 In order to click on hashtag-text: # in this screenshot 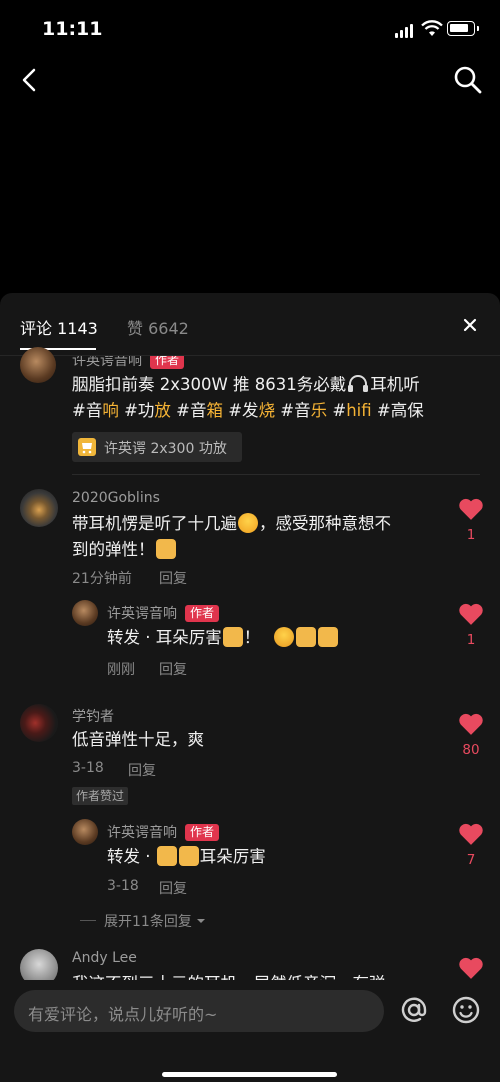, I will do `click(336, 410)`.